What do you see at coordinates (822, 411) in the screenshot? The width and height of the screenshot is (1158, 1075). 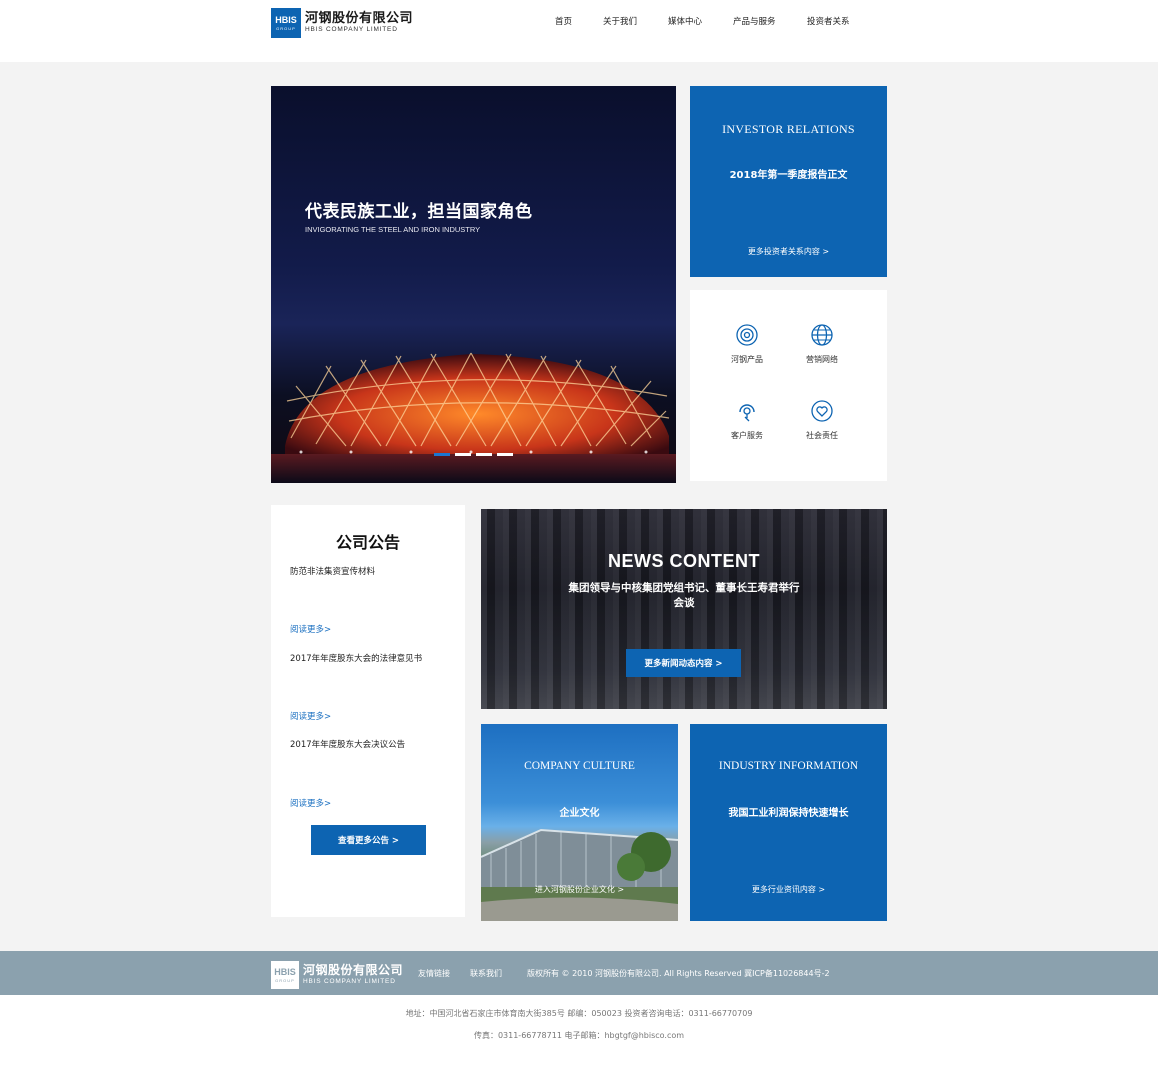 I see `heart-icon` at bounding box center [822, 411].